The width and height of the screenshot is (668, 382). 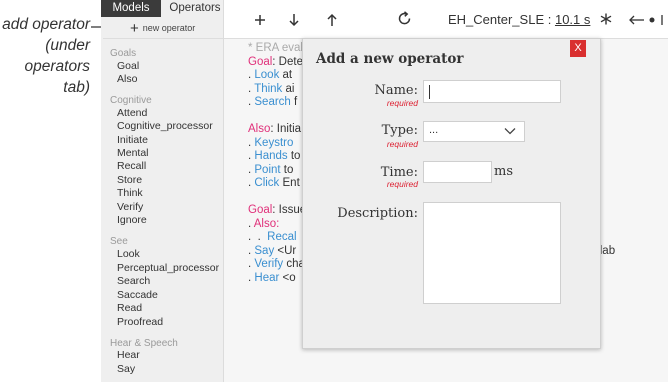 I want to click on arrow-down-icon, so click(x=294, y=20).